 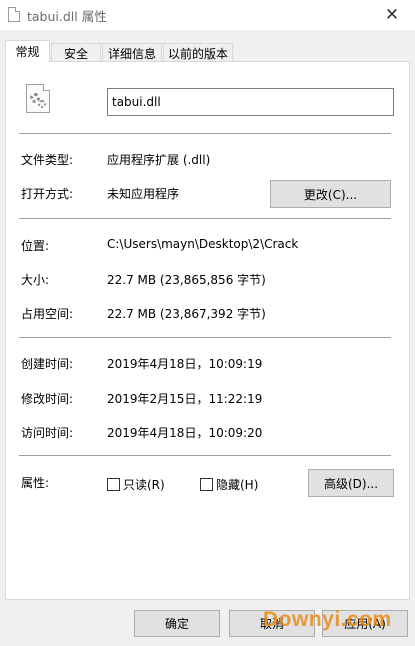 I want to click on size-label: 大小:, so click(x=35, y=280).